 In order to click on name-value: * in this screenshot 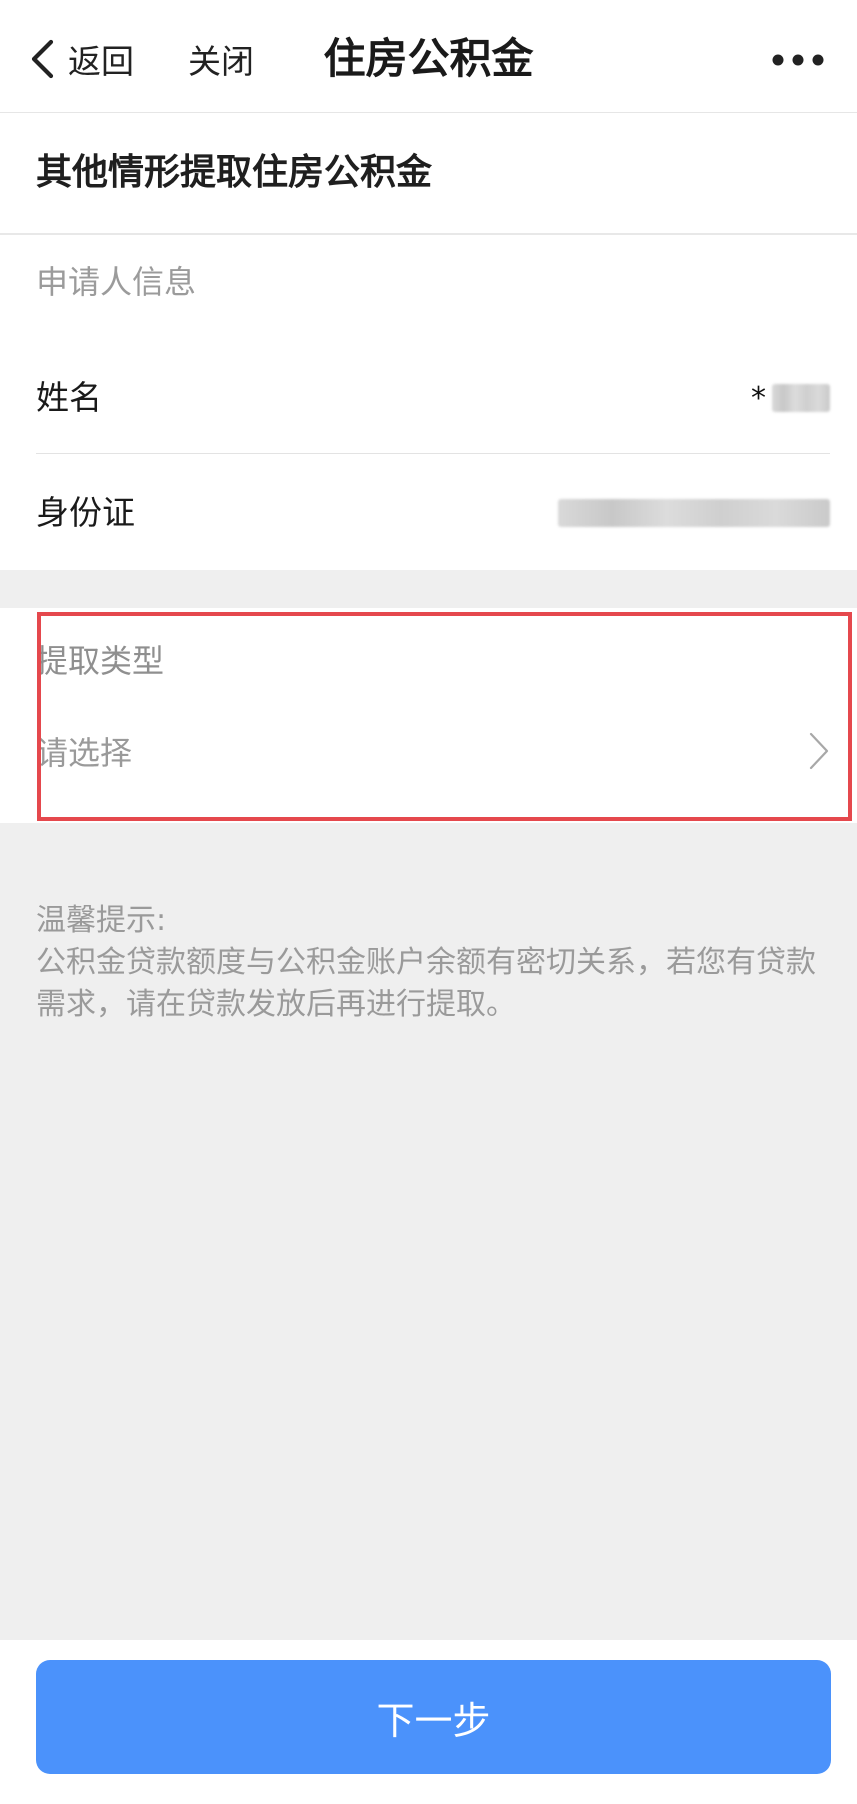, I will do `click(790, 398)`.